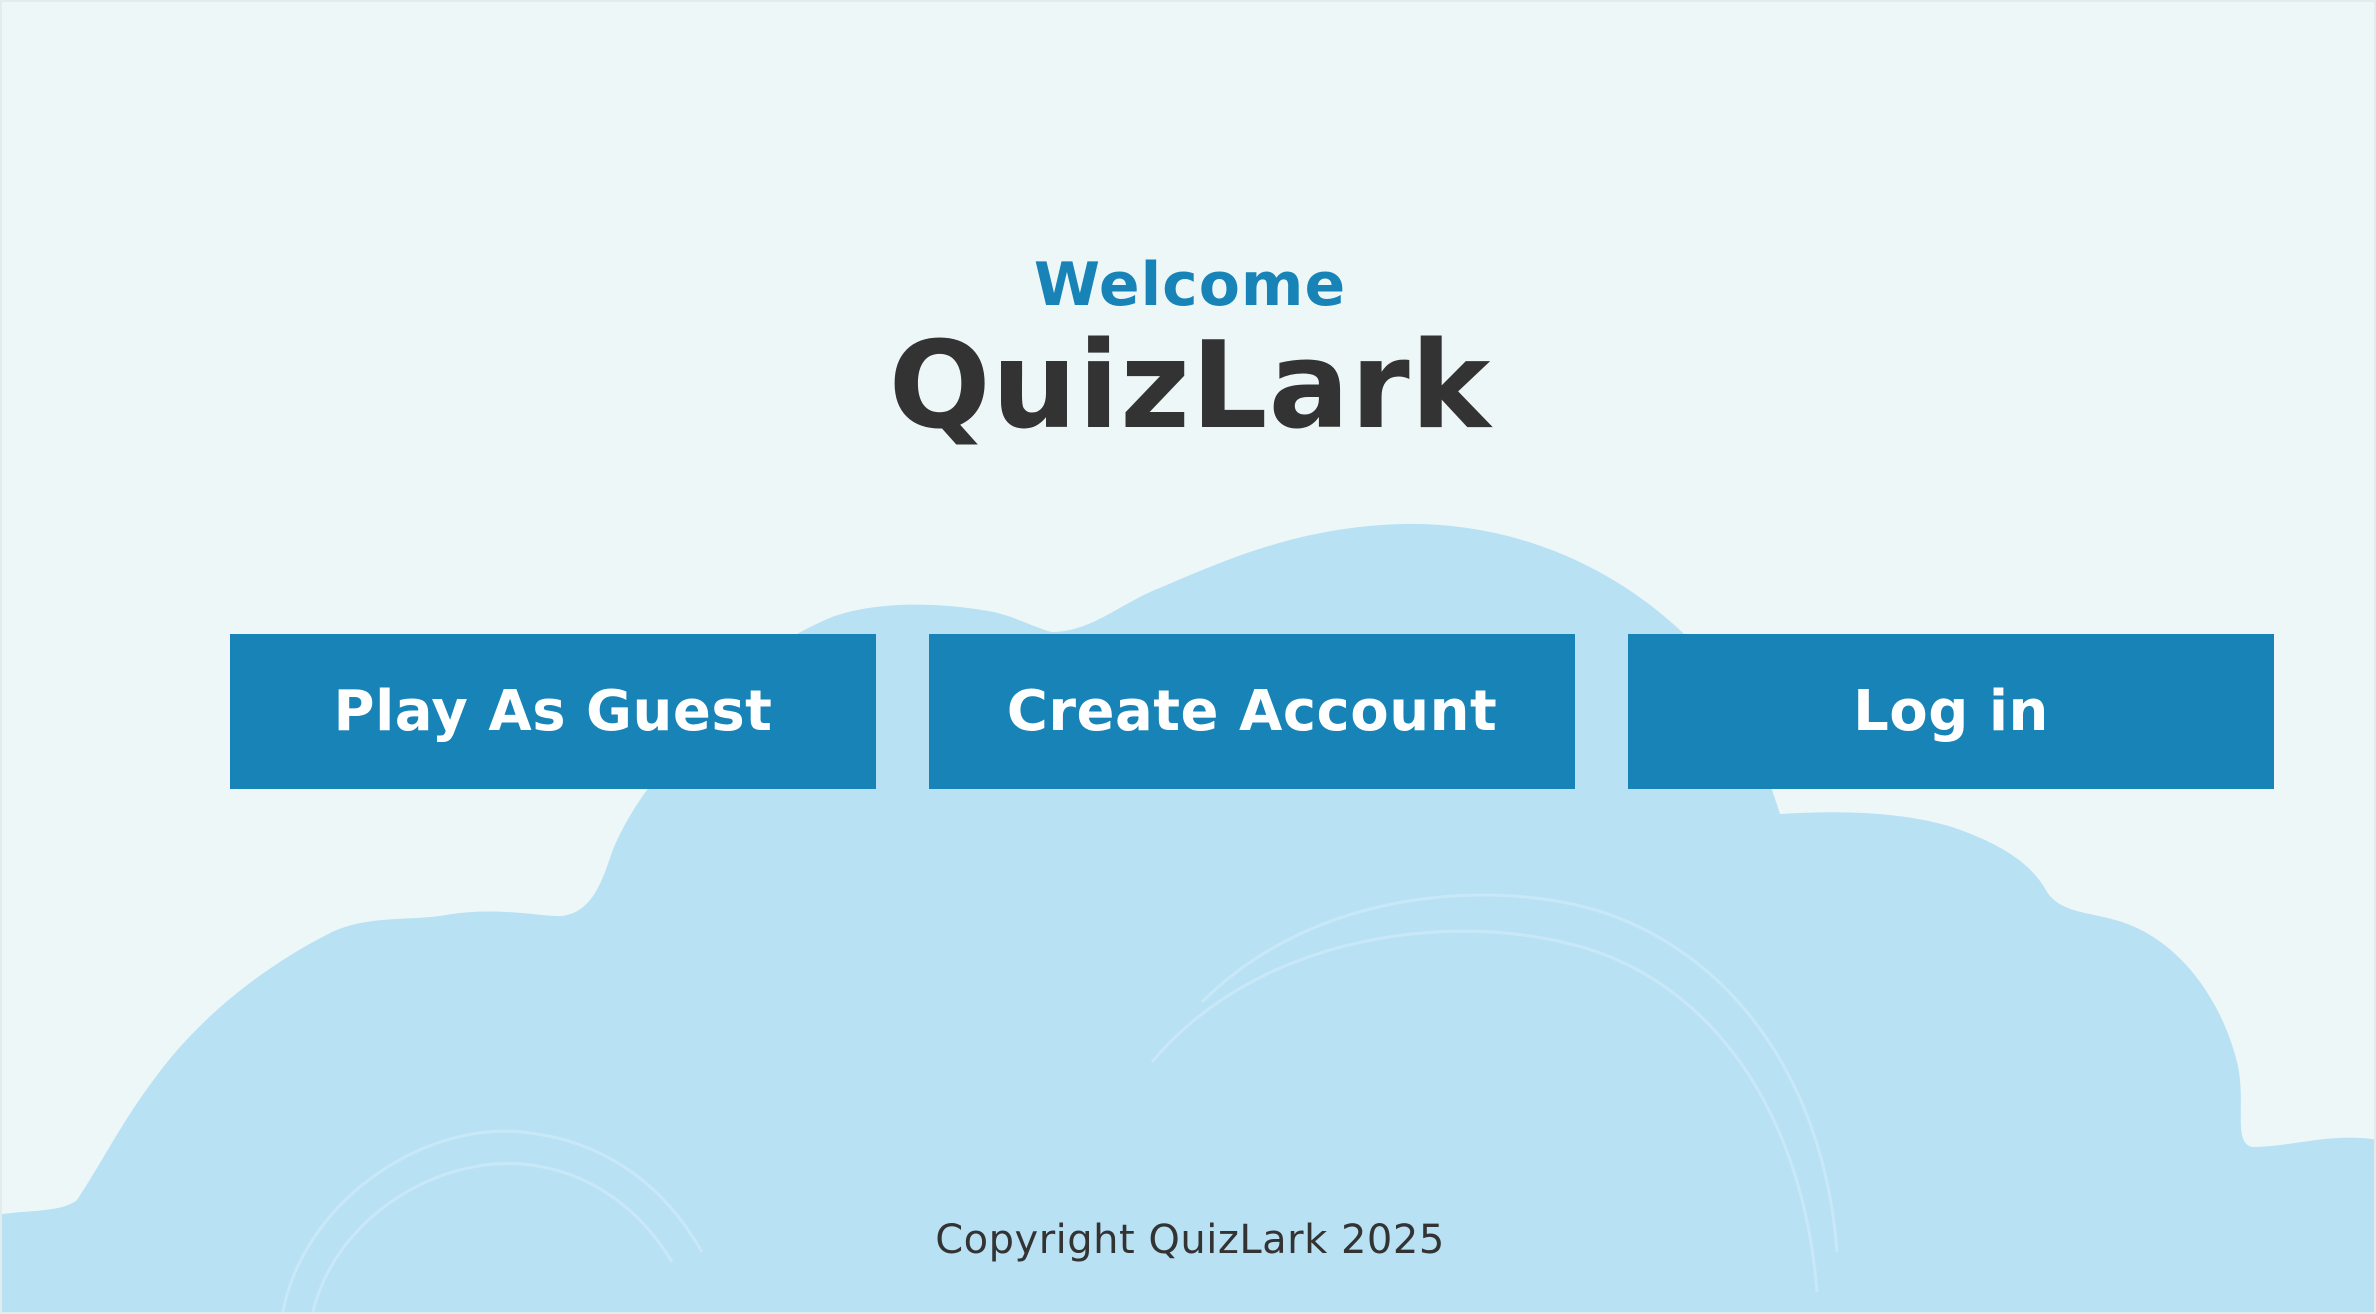 The width and height of the screenshot is (2376, 1314). I want to click on play-as-guest-label: Play As Guest, so click(553, 711).